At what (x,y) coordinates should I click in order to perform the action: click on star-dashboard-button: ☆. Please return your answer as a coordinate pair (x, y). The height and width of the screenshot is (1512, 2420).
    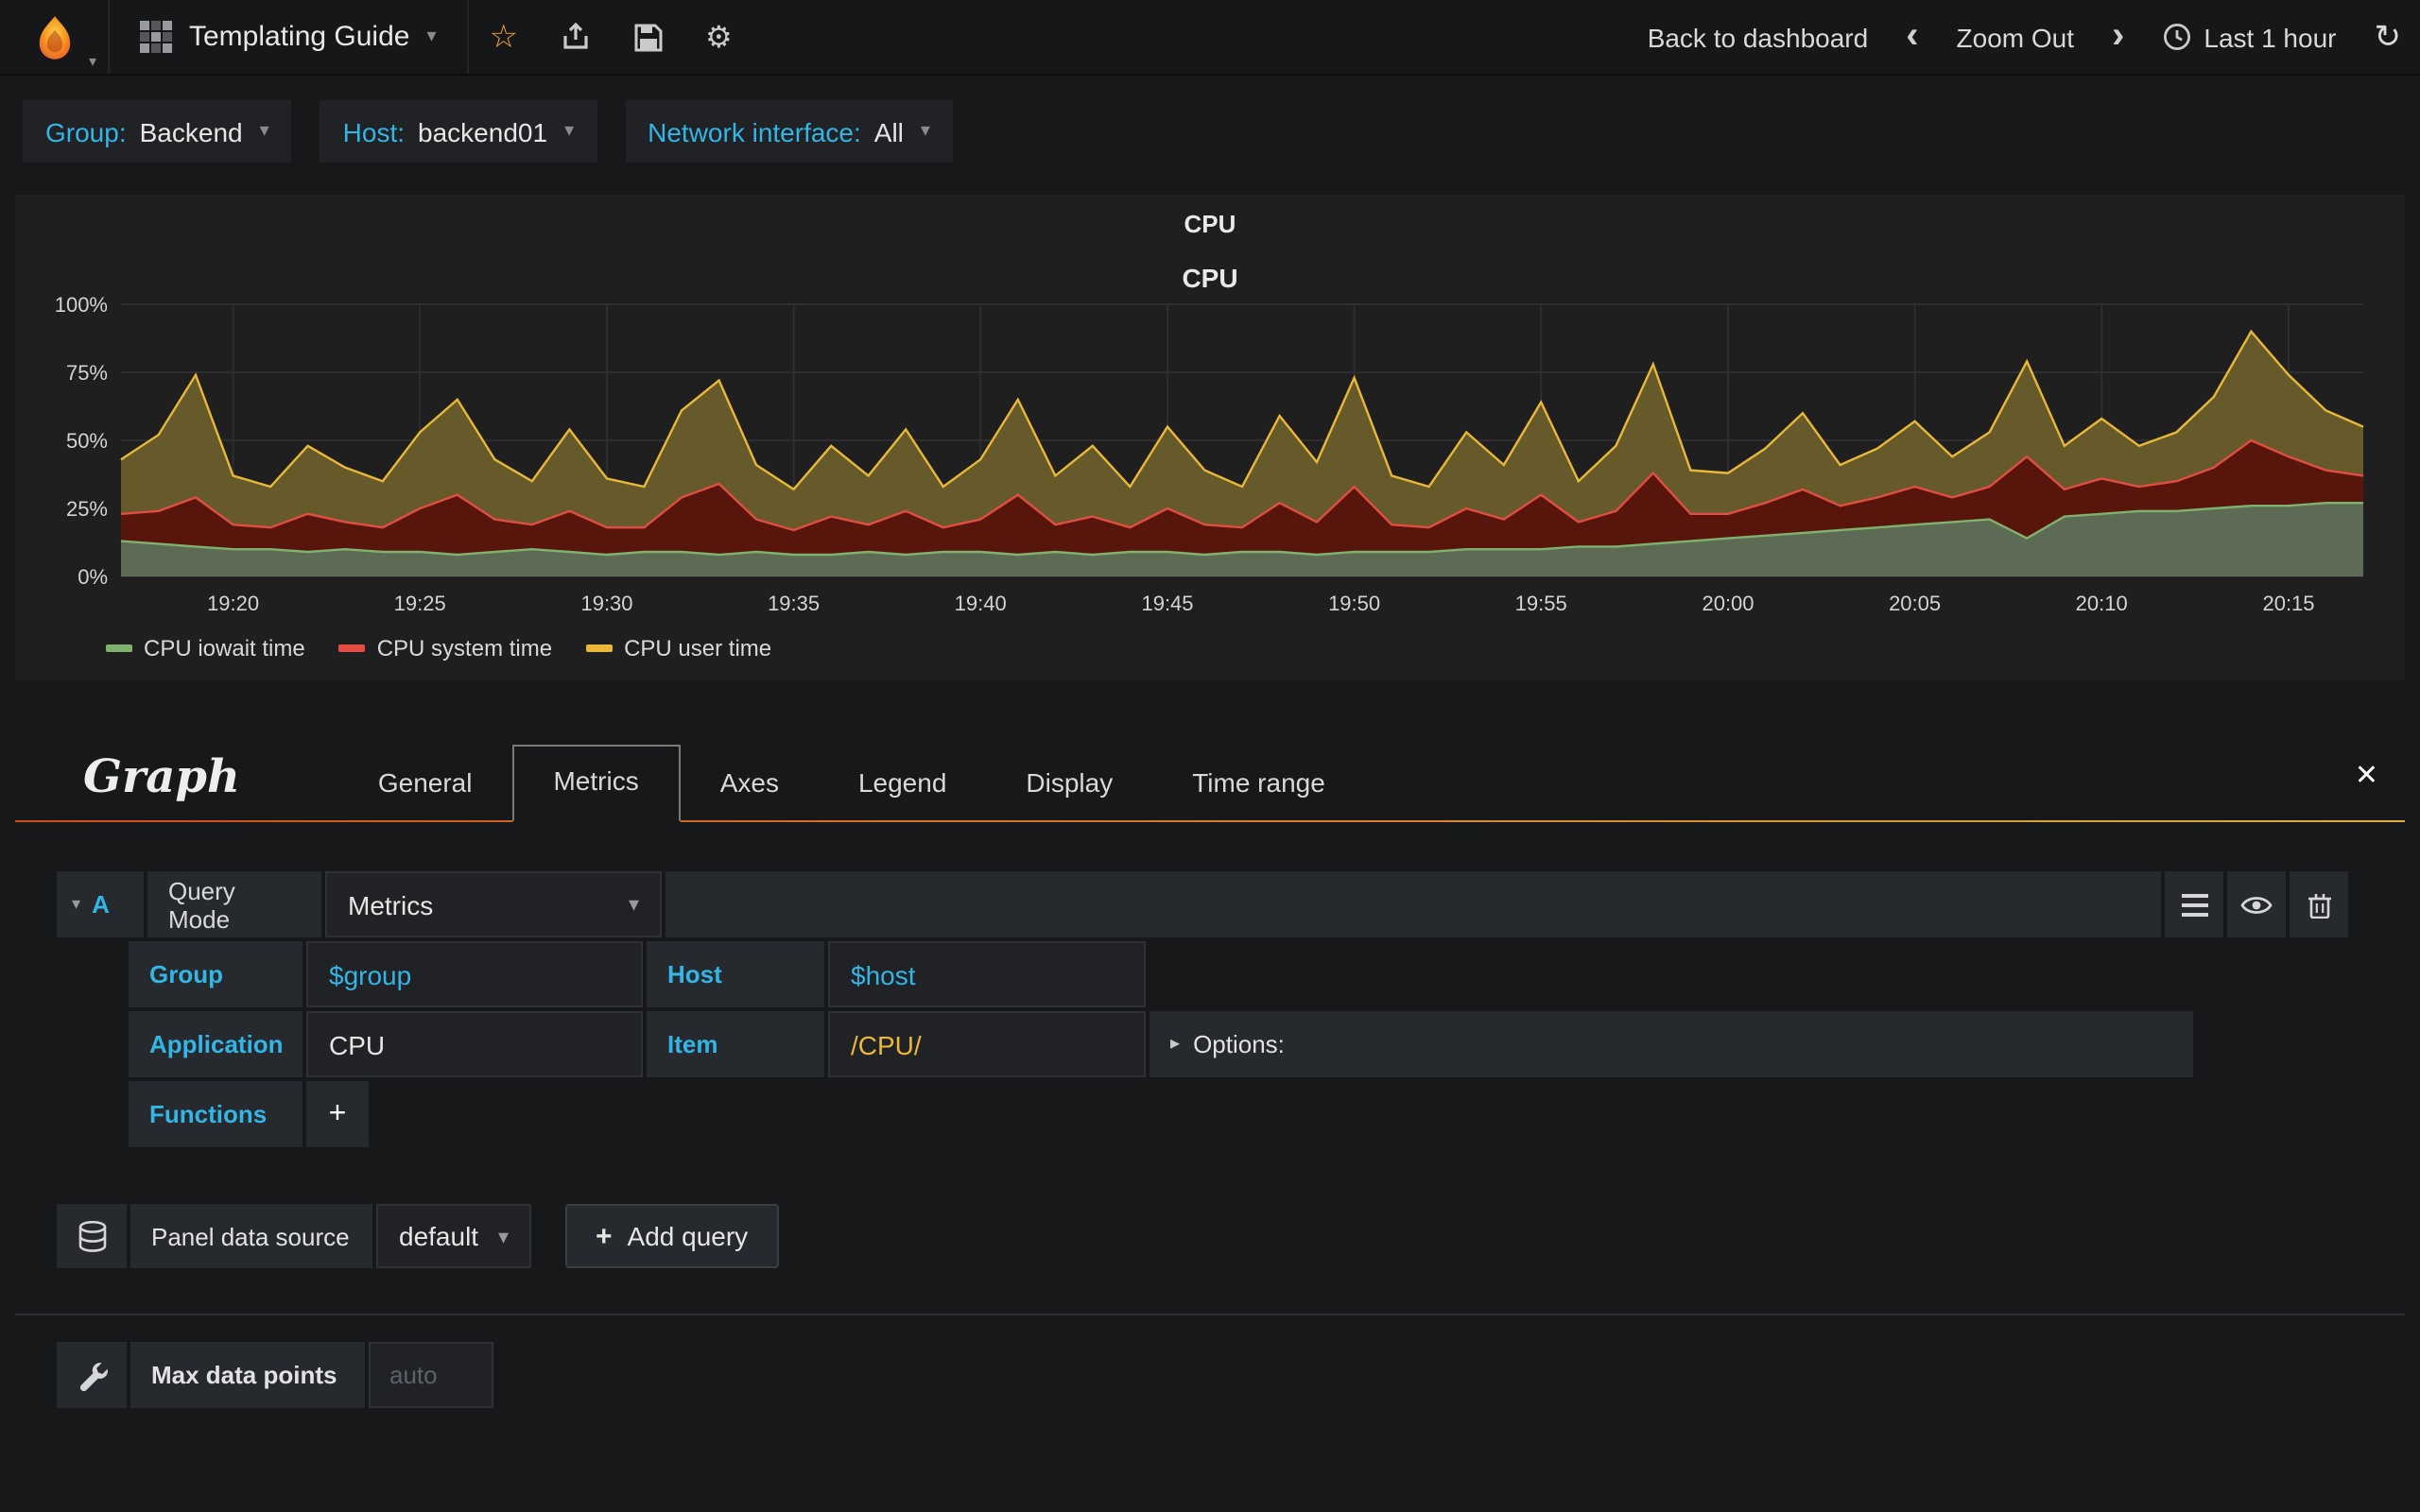
    Looking at the image, I should click on (504, 37).